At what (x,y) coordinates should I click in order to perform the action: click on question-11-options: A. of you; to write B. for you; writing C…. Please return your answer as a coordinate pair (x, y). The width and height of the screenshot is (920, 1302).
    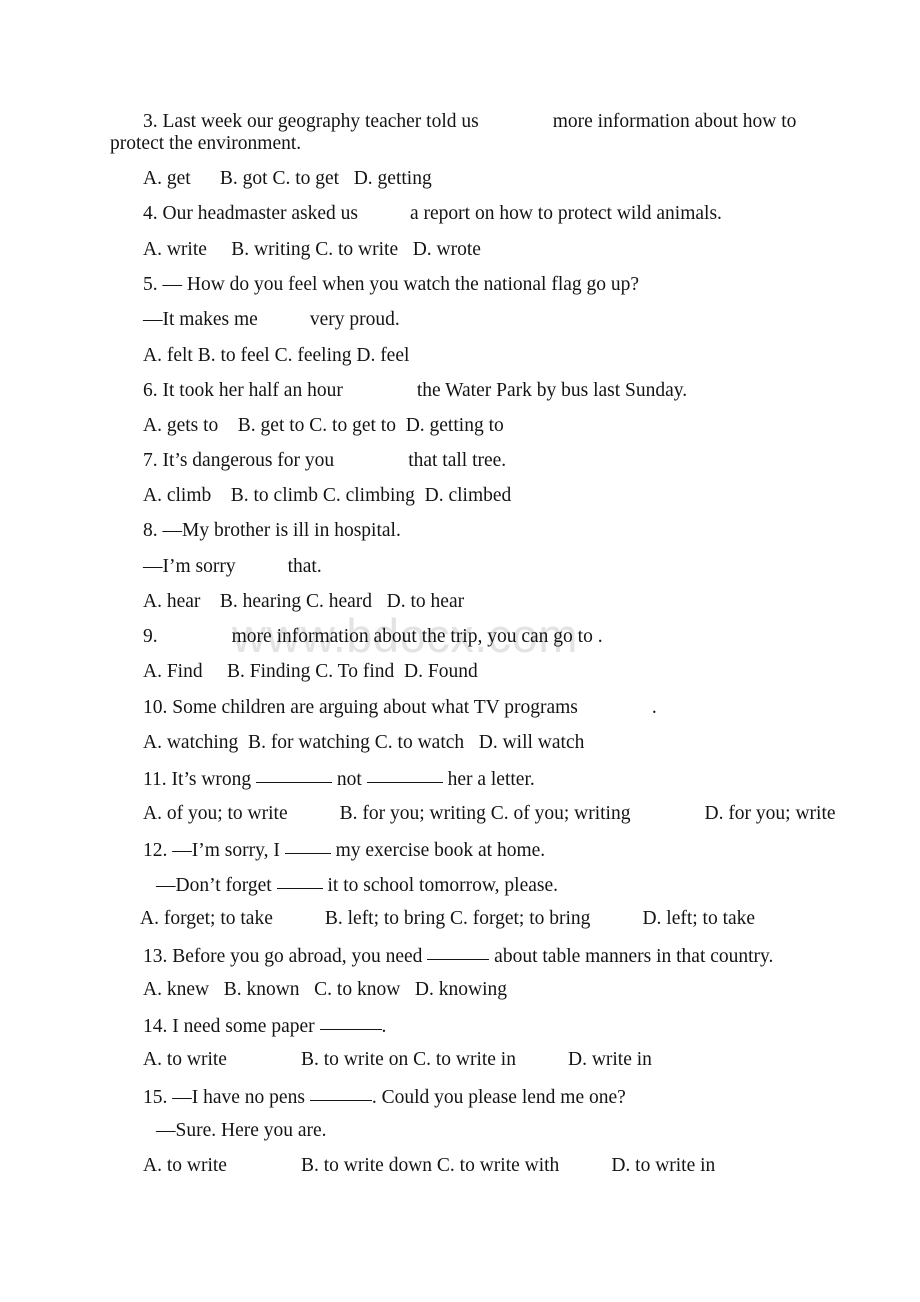
    Looking at the image, I should click on (489, 814).